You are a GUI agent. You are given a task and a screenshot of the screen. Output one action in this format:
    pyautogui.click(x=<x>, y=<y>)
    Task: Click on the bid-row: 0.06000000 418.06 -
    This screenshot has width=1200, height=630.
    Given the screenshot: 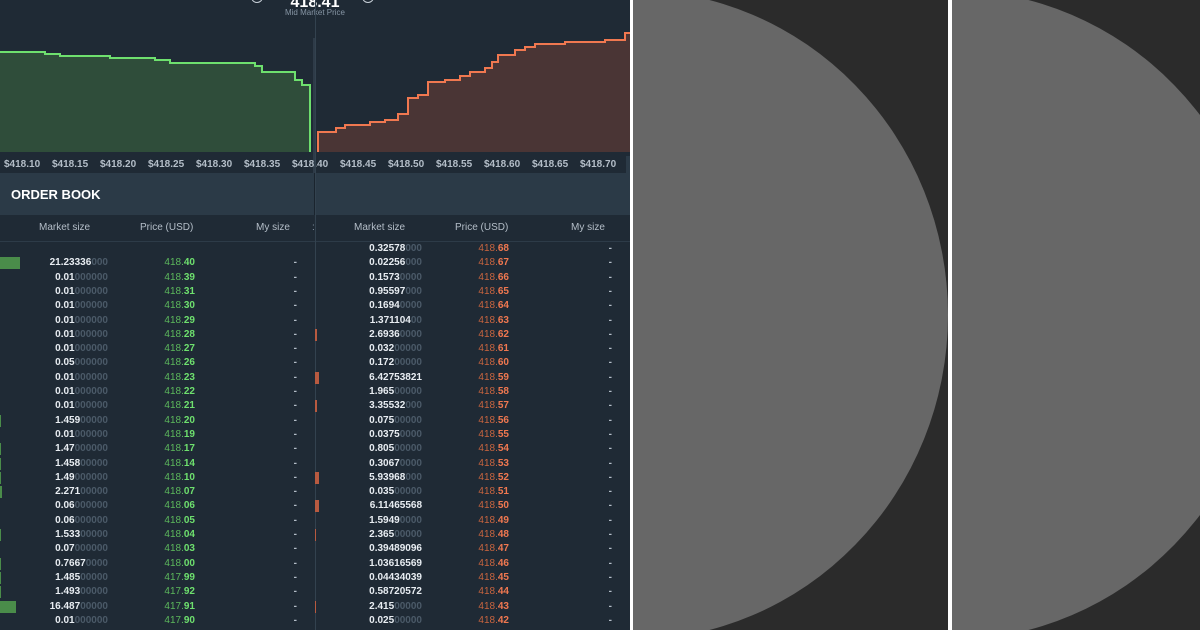 What is the action you would take?
    pyautogui.click(x=157, y=506)
    